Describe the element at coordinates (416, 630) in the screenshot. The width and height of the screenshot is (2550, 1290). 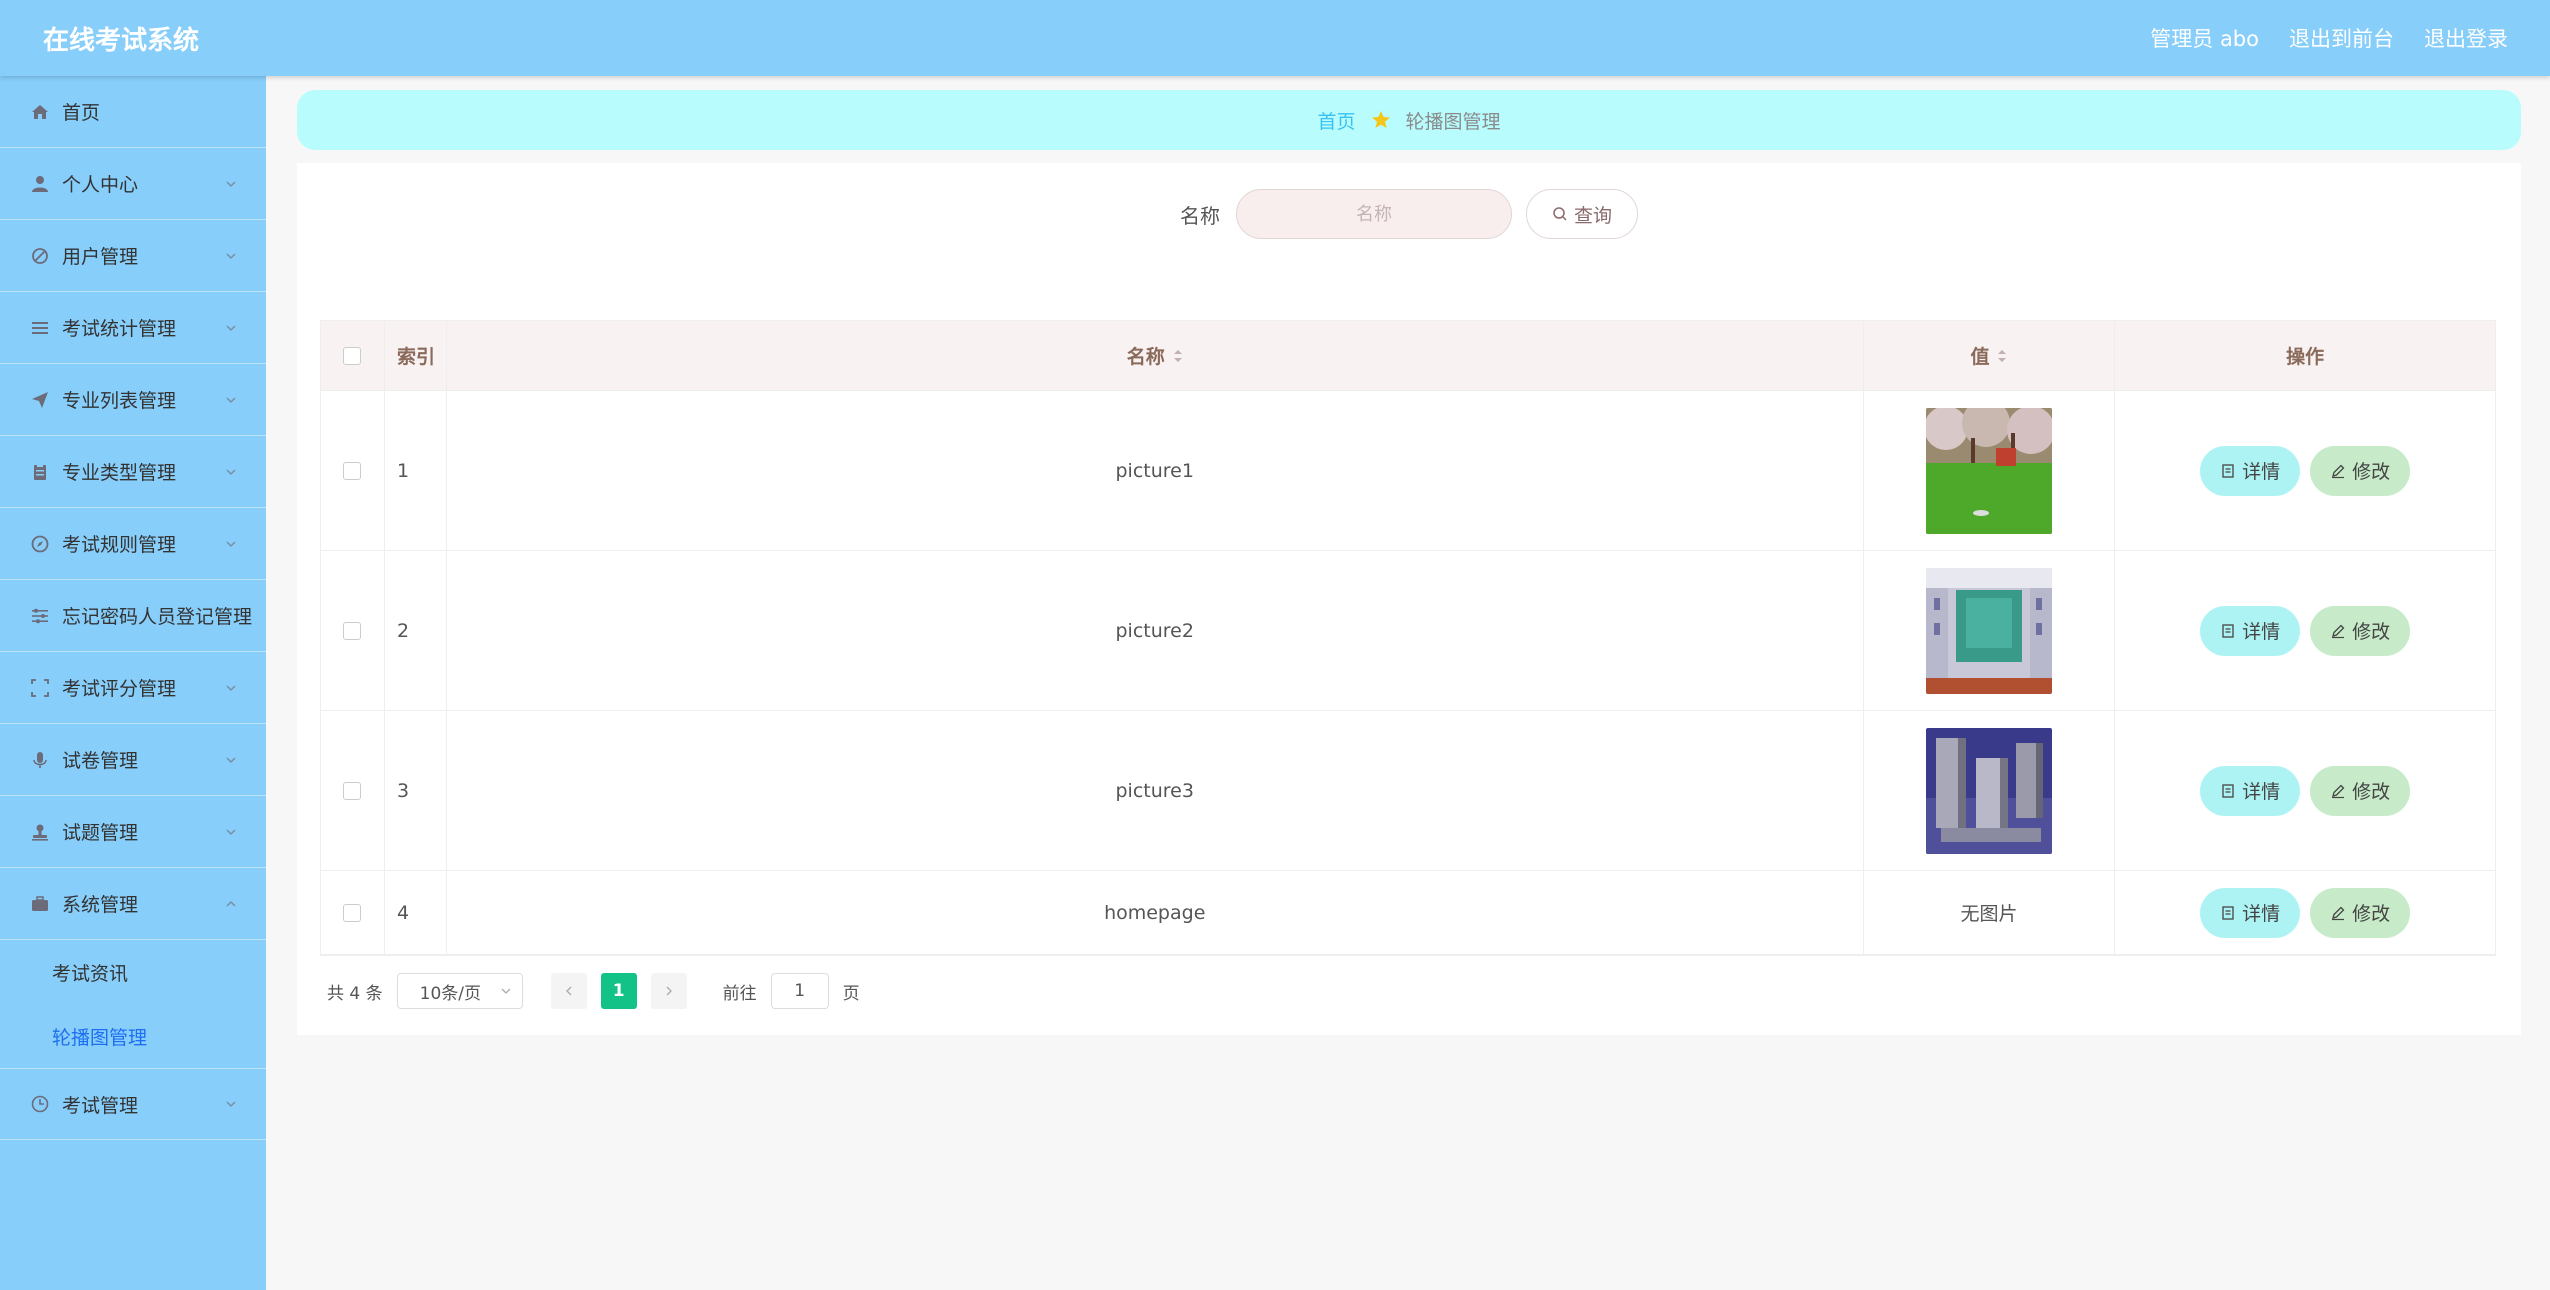
I see `row-index: 2` at that location.